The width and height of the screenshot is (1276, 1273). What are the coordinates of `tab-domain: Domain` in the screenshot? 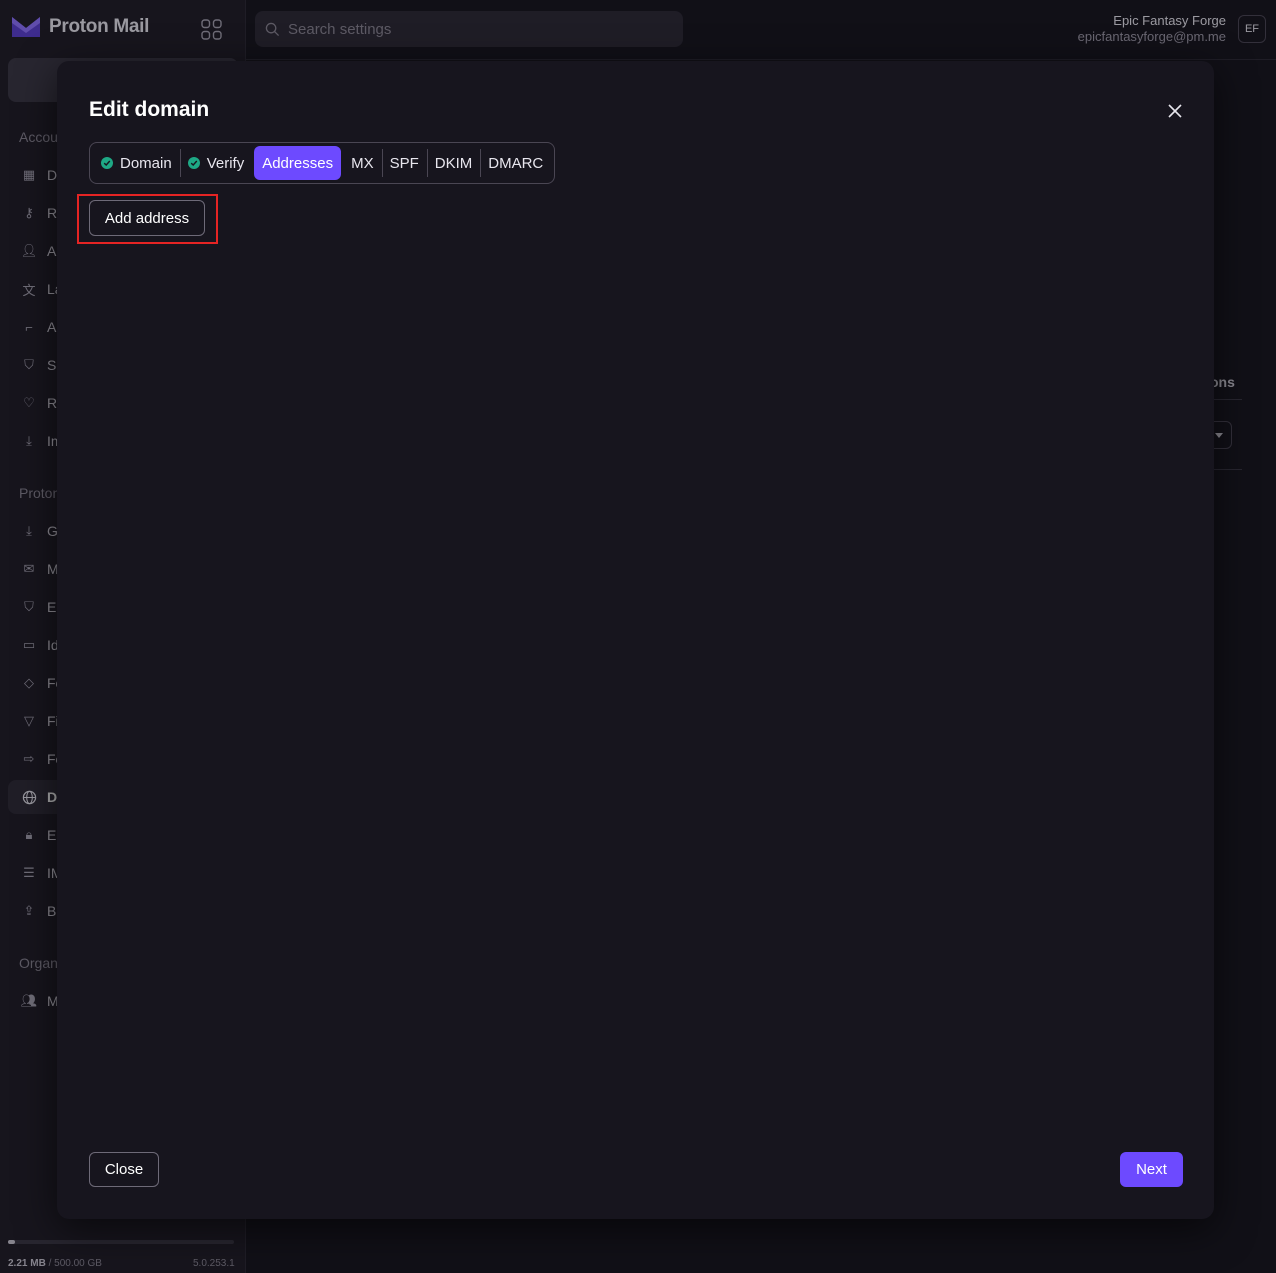 It's located at (136, 163).